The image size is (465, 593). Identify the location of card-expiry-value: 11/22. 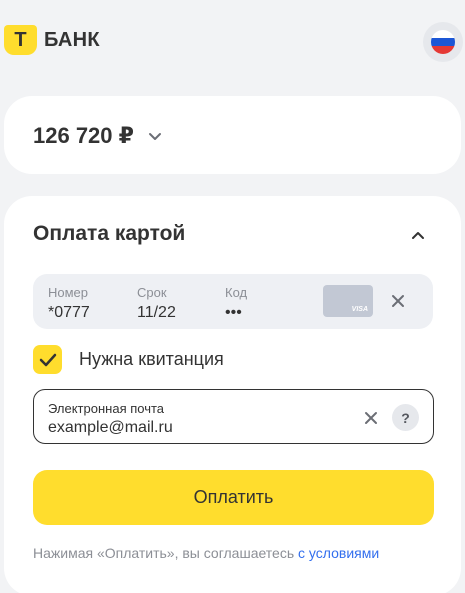
(156, 312).